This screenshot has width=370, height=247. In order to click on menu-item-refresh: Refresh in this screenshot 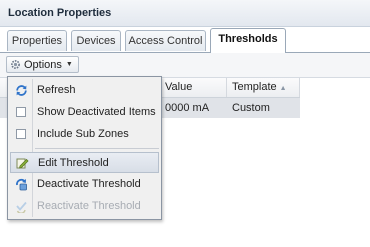, I will do `click(84, 90)`.